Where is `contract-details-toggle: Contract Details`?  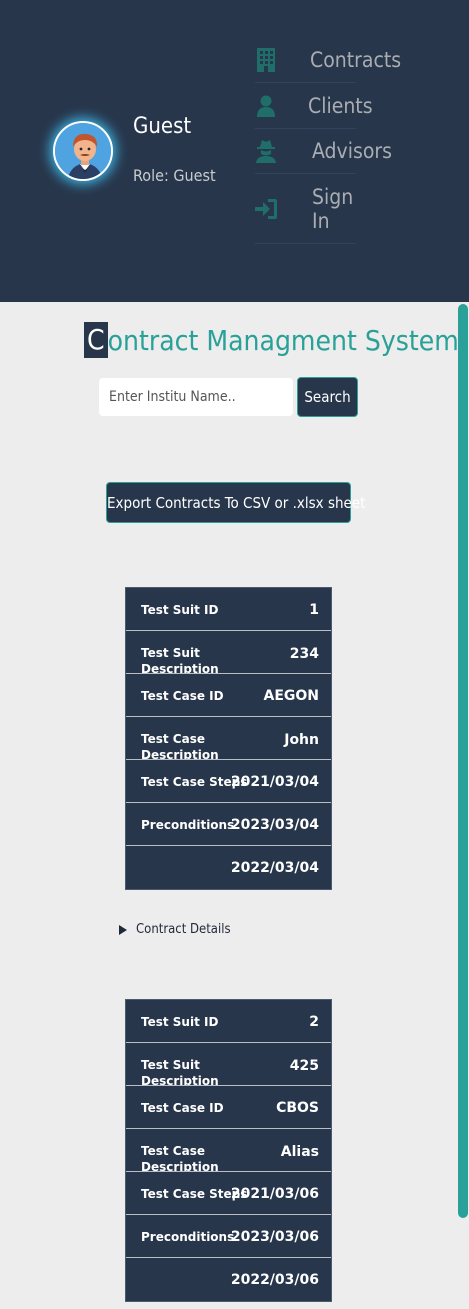 contract-details-toggle: Contract Details is located at coordinates (175, 929).